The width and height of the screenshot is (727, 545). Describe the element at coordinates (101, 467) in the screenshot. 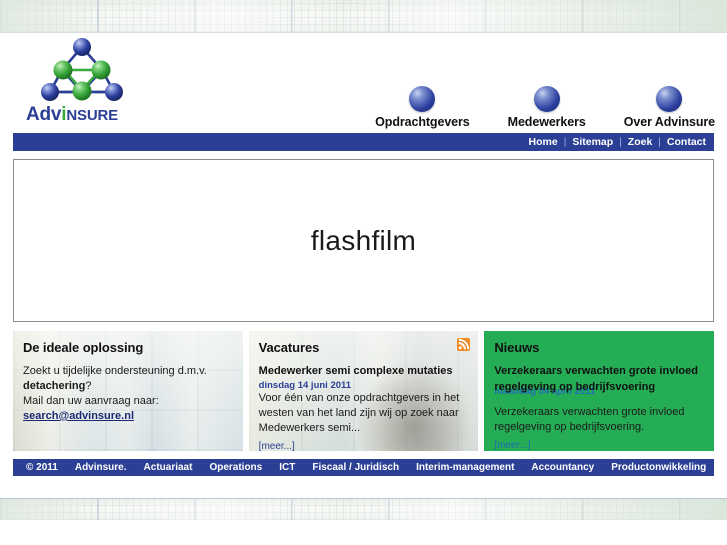

I see `footer-link-advinsure: Advinsure.` at that location.